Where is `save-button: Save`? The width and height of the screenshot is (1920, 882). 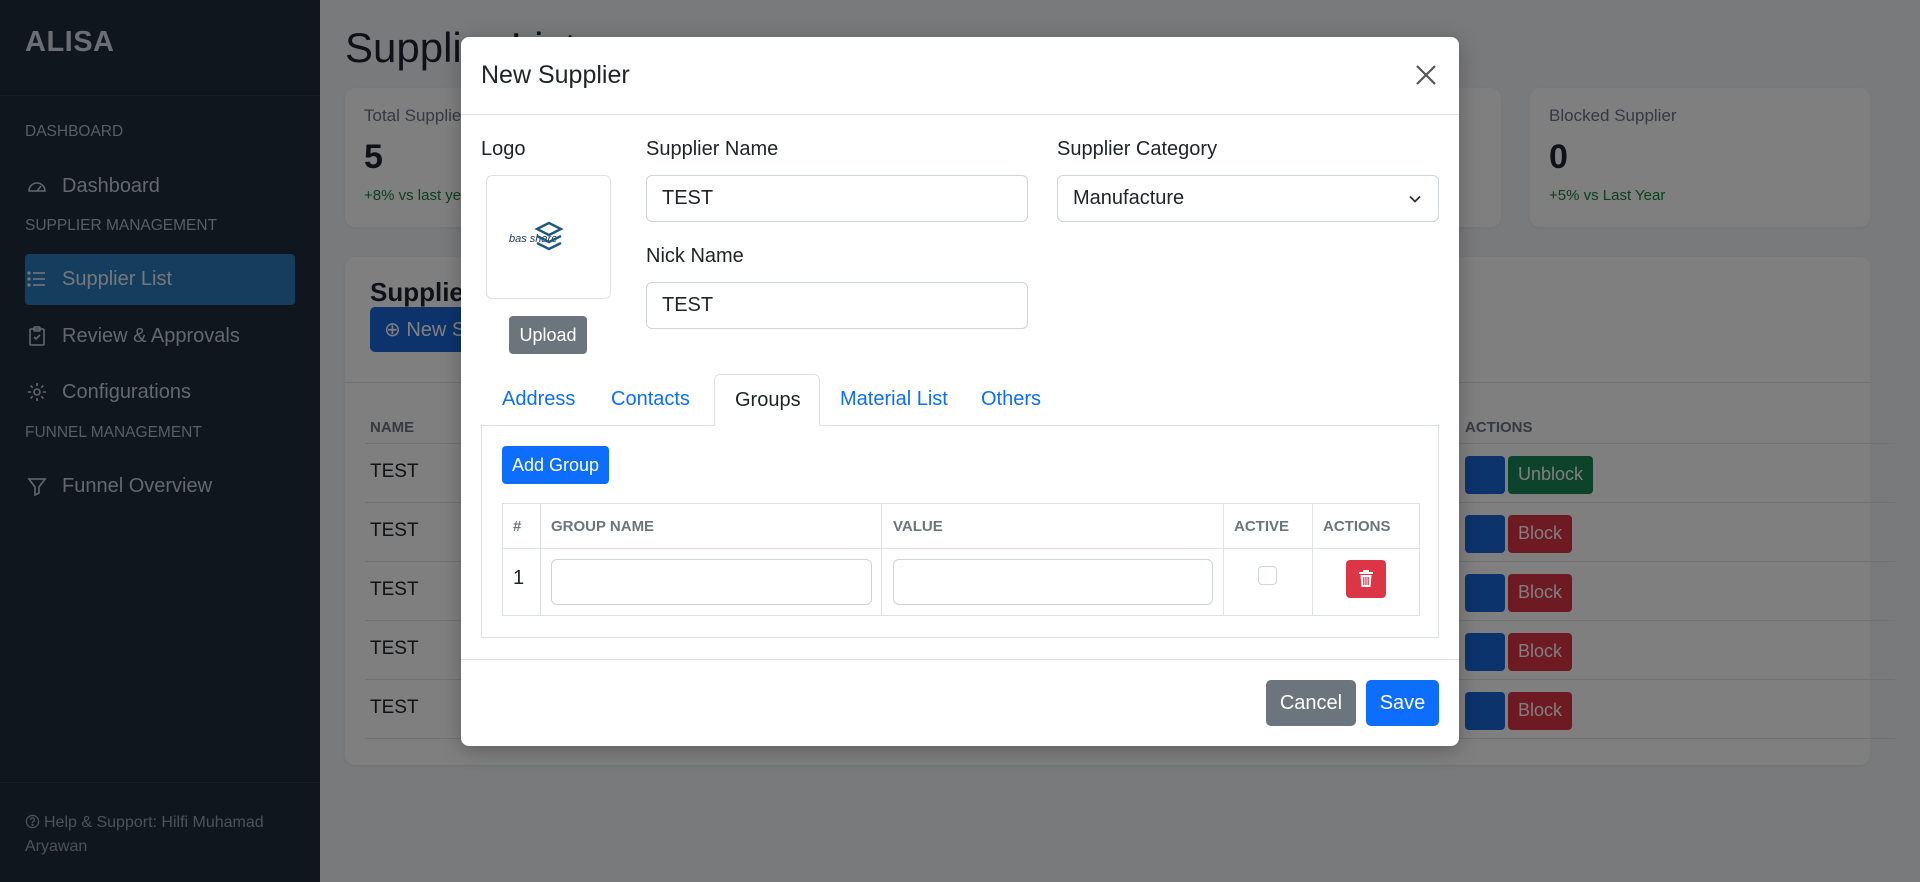 save-button: Save is located at coordinates (1402, 703).